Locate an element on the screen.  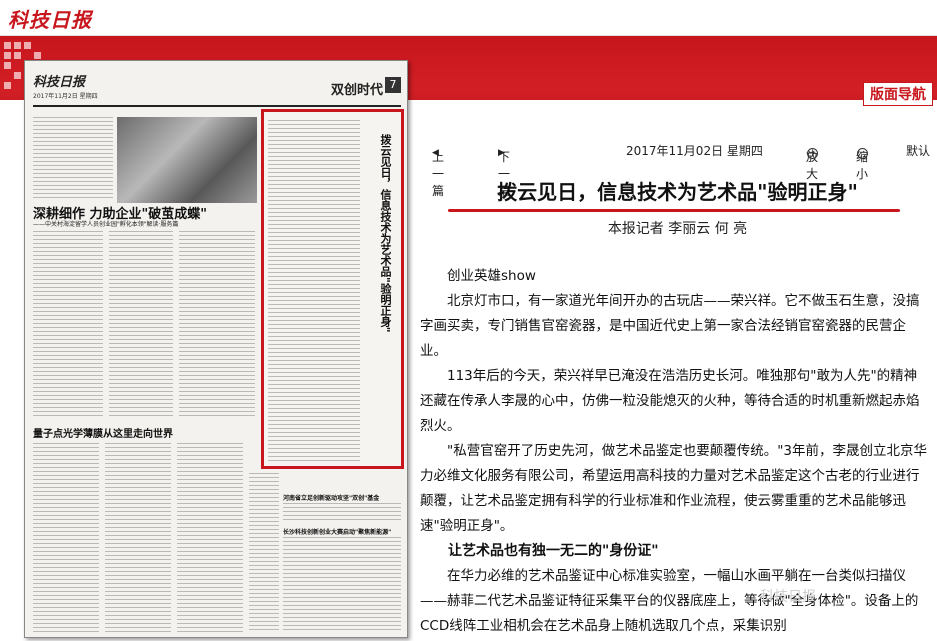
paper-section-name: 双创时代 is located at coordinates (356, 90).